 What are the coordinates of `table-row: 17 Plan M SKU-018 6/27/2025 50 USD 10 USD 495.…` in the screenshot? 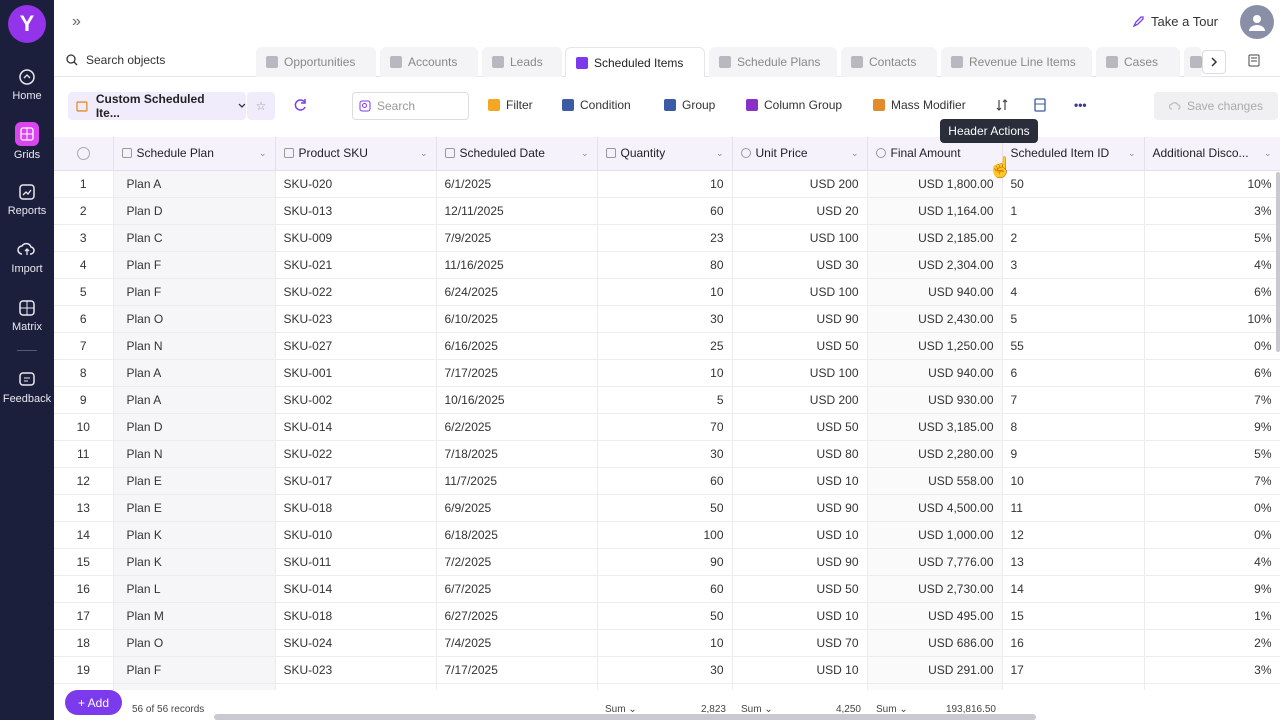 It's located at (667, 616).